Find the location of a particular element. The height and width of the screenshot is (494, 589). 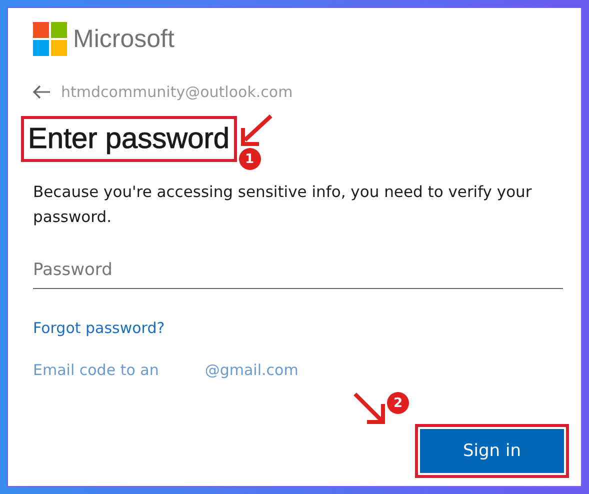

description-text: Because you're accessing sensitive info, you need to verify your password. is located at coordinates (283, 205).